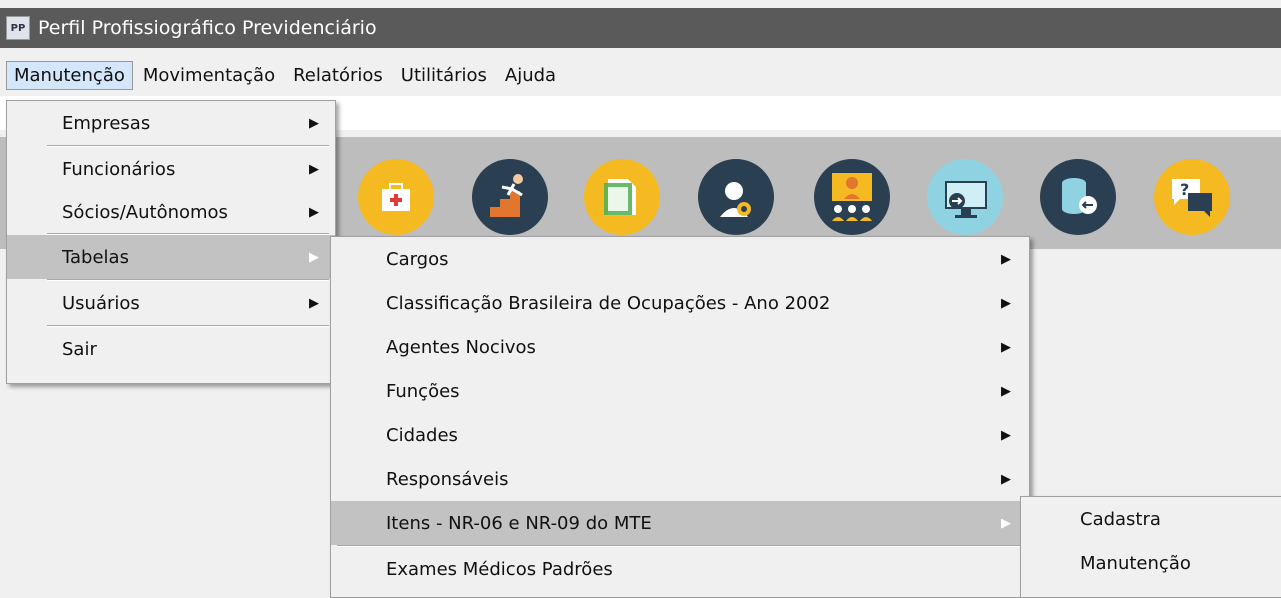  Describe the element at coordinates (171, 303) in the screenshot. I see `menu-item-usuarios: Usuários ▶` at that location.